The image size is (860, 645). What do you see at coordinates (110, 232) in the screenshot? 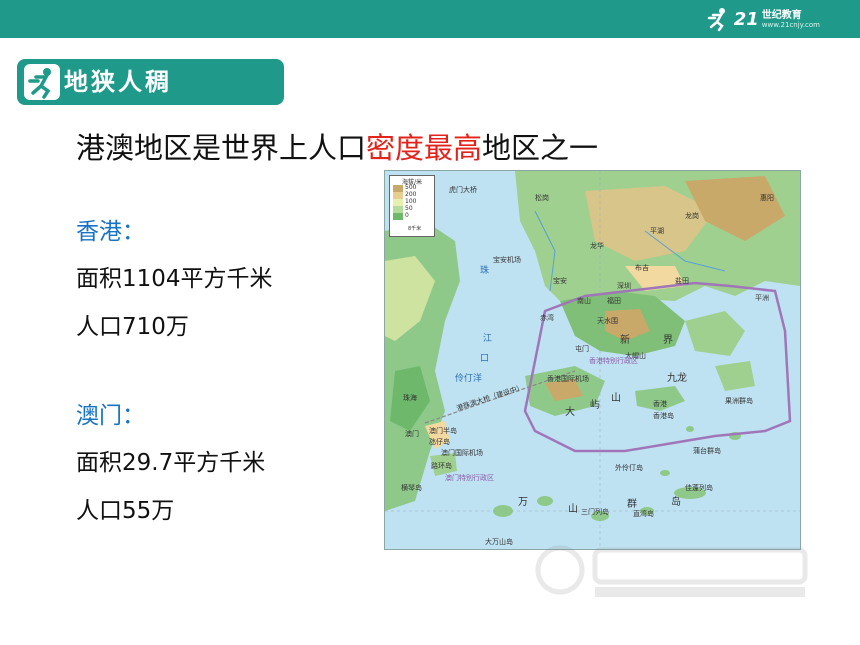
I see `hongkong-title: 香港：` at bounding box center [110, 232].